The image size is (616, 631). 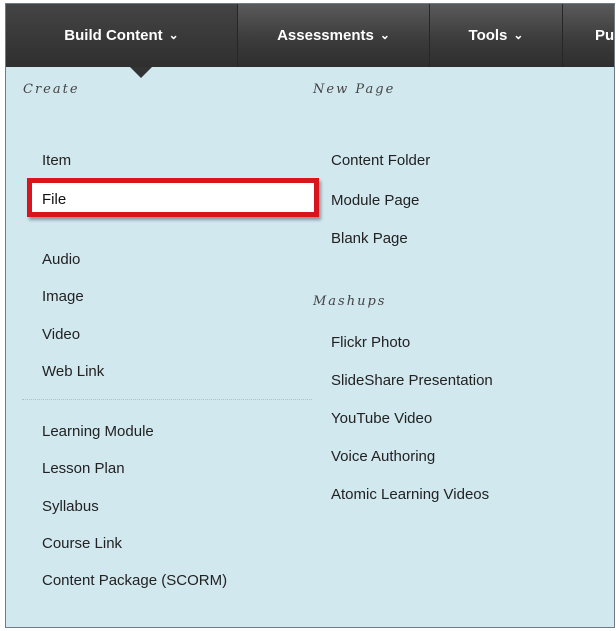 What do you see at coordinates (82, 543) in the screenshot?
I see `menu-item-course-link: Course Link` at bounding box center [82, 543].